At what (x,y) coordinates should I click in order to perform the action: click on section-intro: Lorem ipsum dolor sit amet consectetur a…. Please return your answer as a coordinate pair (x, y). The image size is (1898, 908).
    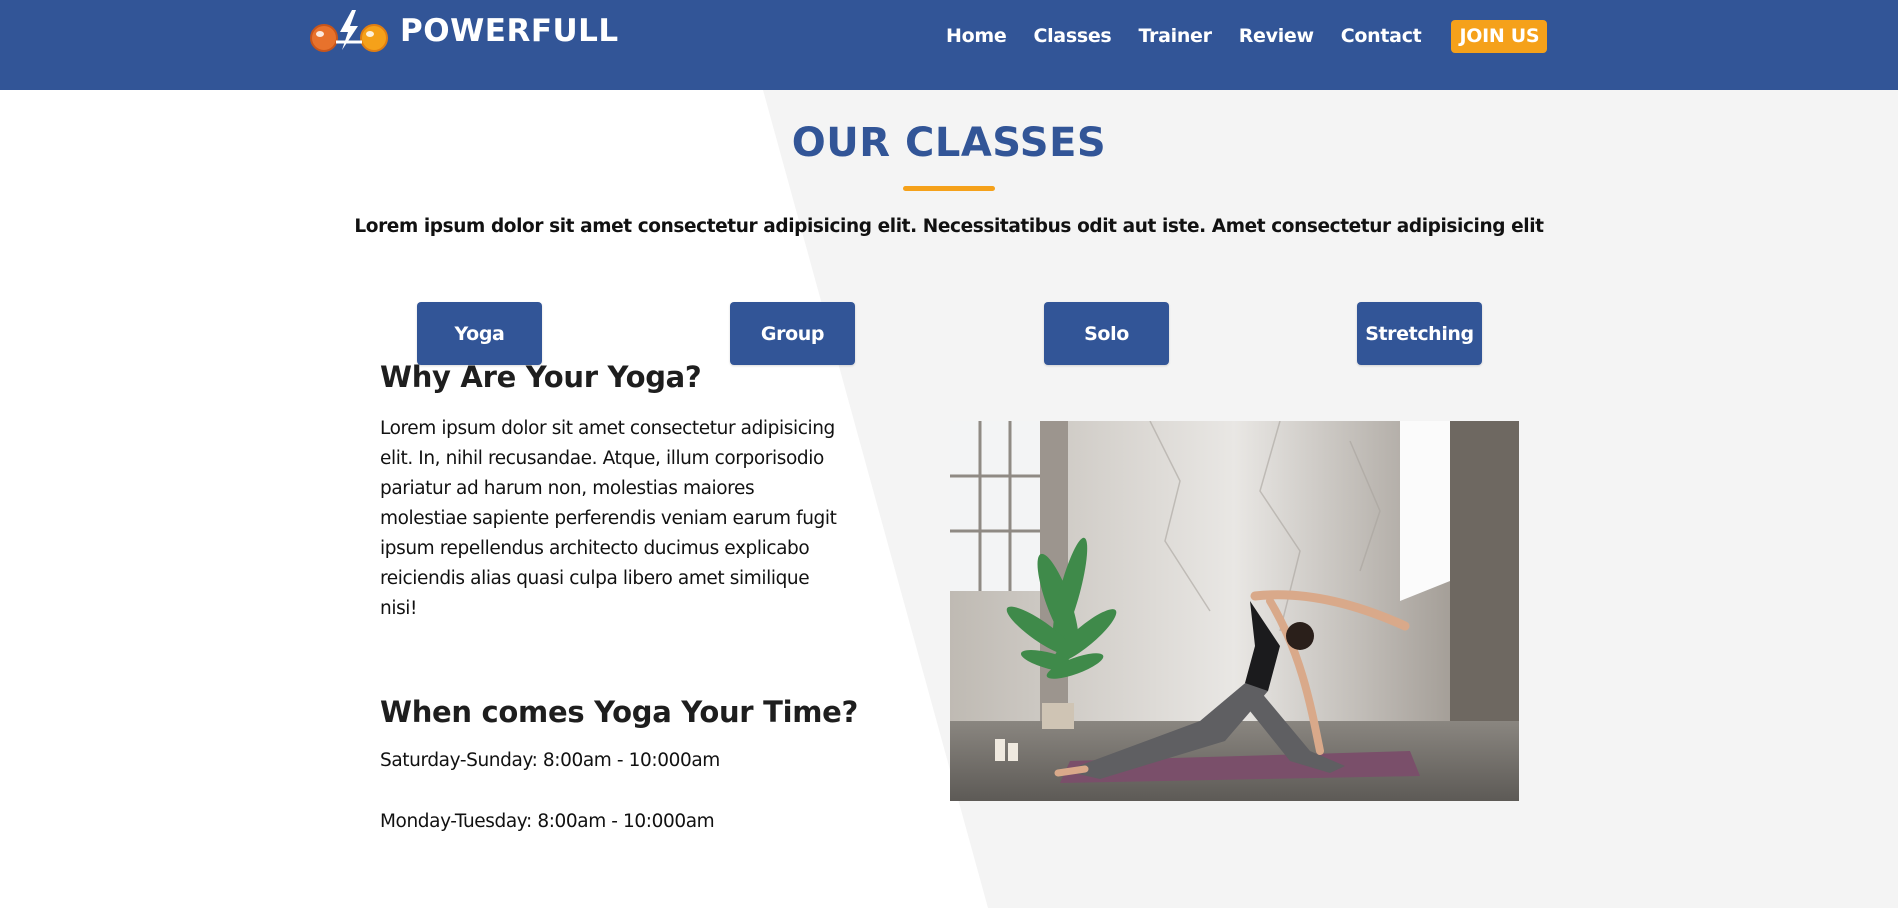
    Looking at the image, I should click on (949, 226).